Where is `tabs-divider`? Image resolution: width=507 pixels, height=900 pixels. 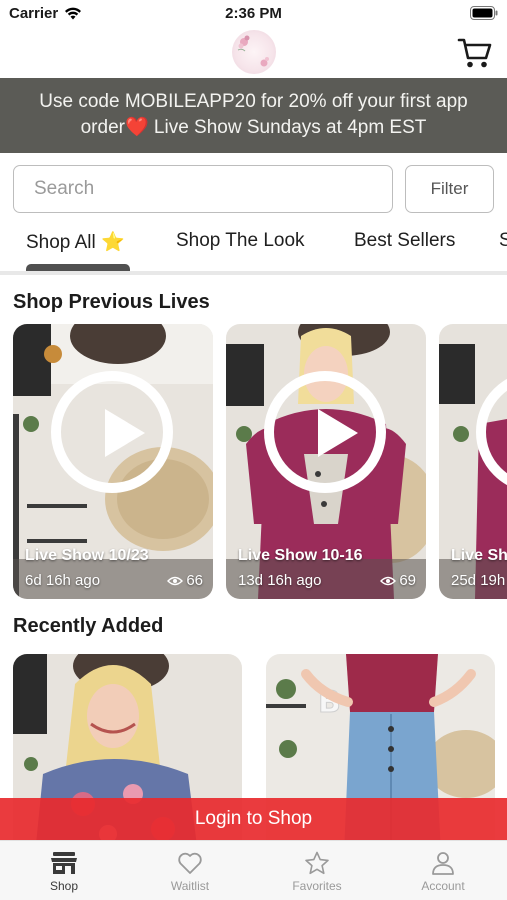
tabs-divider is located at coordinates (253, 273).